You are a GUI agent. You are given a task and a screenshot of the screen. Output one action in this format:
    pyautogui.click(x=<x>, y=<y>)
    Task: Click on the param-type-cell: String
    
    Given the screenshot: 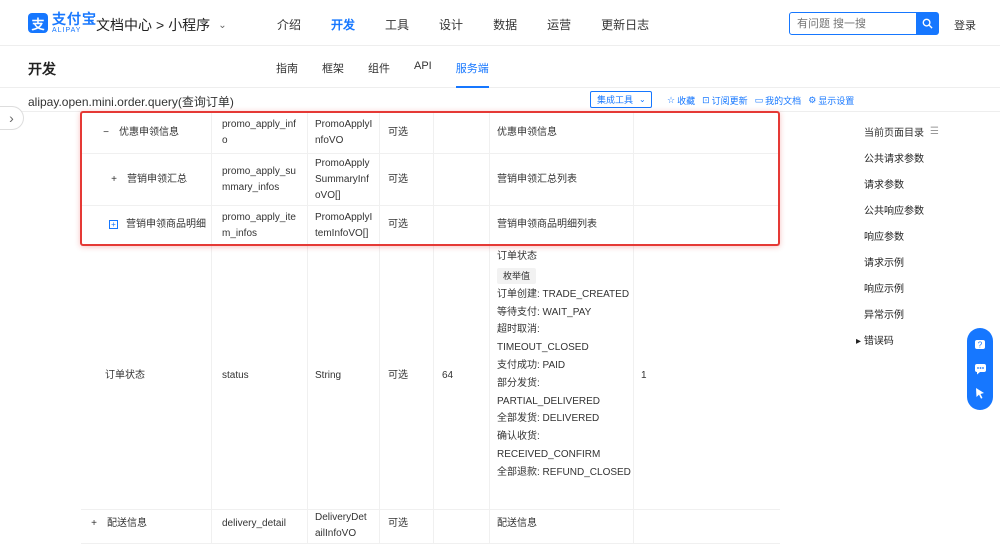 What is the action you would take?
    pyautogui.click(x=328, y=375)
    